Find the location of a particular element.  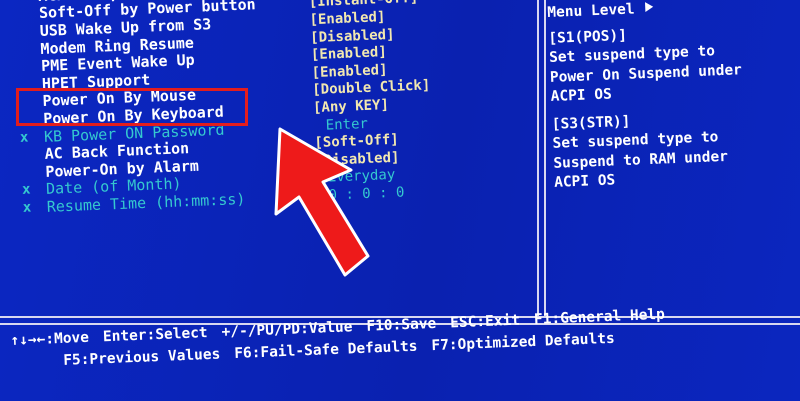

red-arrow-icon is located at coordinates (322, 202).